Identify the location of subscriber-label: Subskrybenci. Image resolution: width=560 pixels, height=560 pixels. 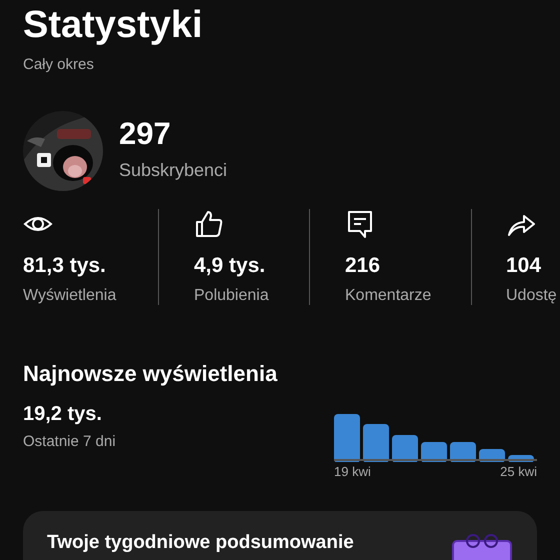
(173, 170).